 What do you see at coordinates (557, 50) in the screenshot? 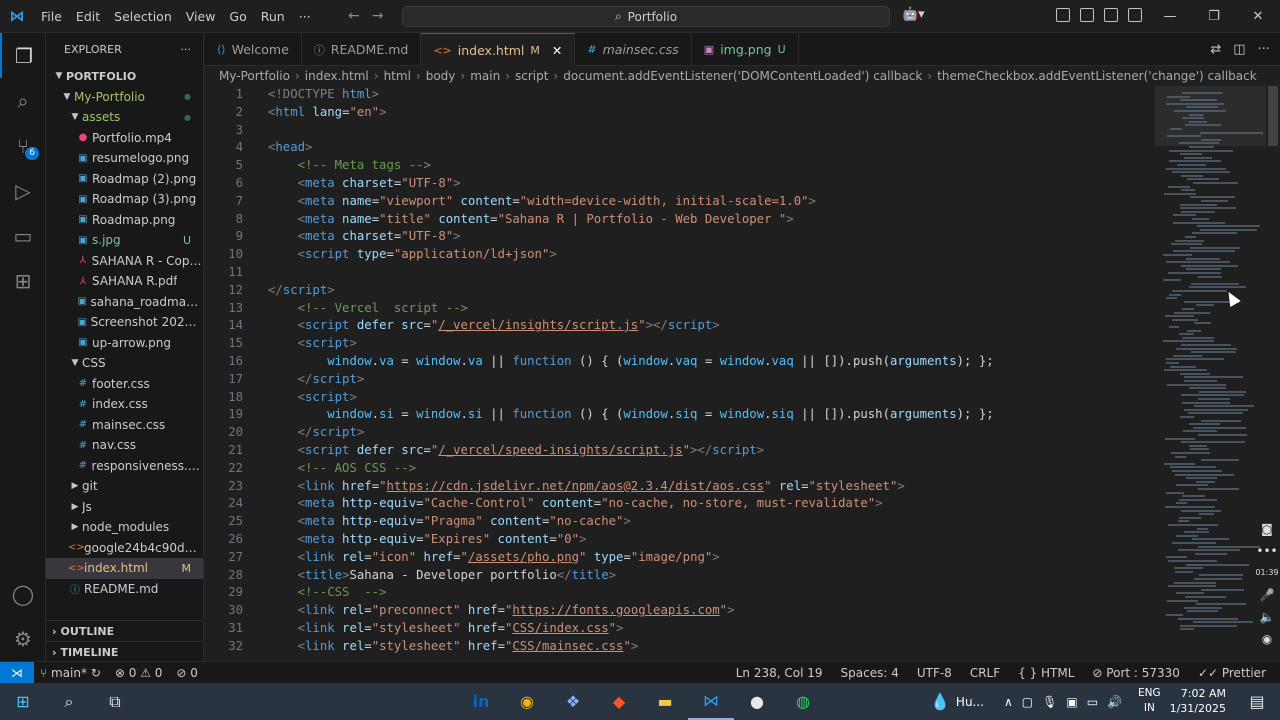
I see `tab-close-icon: ✕` at bounding box center [557, 50].